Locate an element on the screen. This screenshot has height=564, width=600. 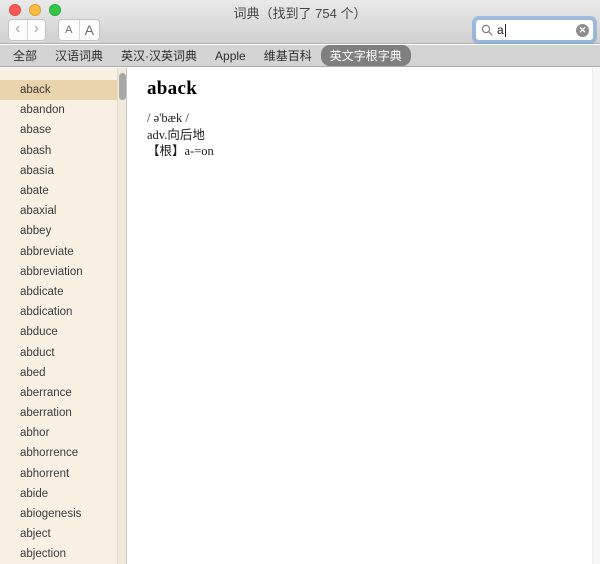
word-list-item: abbreviate is located at coordinates (58, 252).